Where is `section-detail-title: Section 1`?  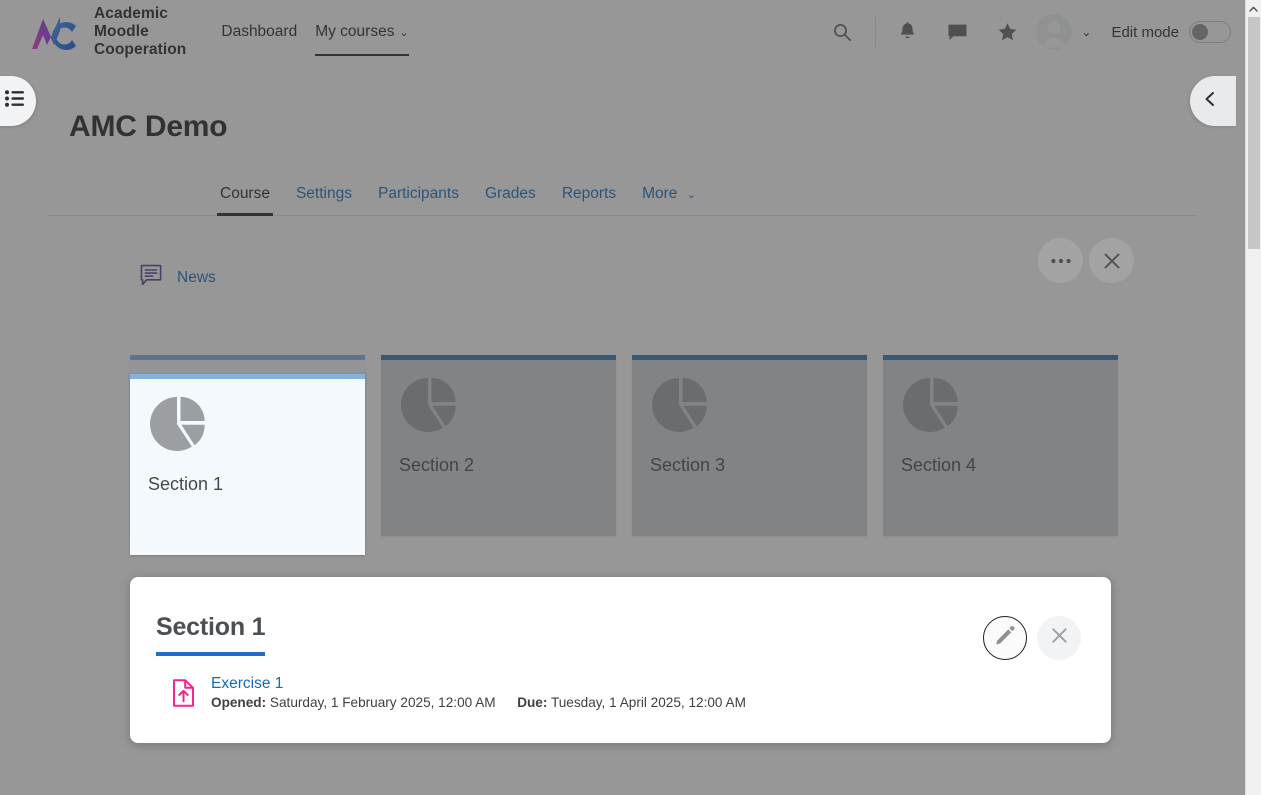
section-detail-title: Section 1 is located at coordinates (211, 634).